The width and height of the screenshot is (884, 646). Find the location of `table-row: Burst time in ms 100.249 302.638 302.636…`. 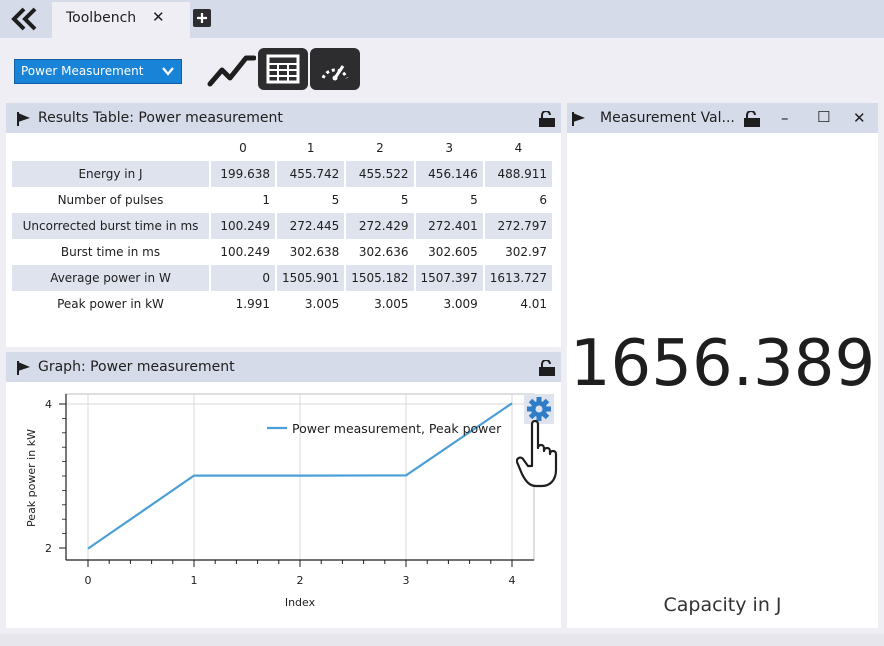

table-row: Burst time in ms 100.249 302.638 302.636… is located at coordinates (283, 252).